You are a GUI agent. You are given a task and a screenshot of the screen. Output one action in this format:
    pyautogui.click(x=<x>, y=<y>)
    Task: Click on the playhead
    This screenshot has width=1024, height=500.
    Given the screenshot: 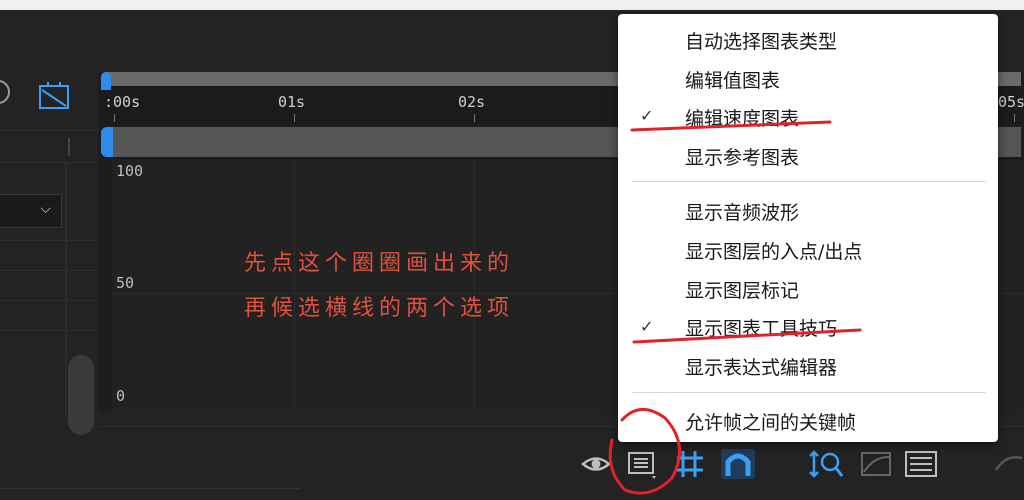 What is the action you would take?
    pyautogui.click(x=107, y=142)
    